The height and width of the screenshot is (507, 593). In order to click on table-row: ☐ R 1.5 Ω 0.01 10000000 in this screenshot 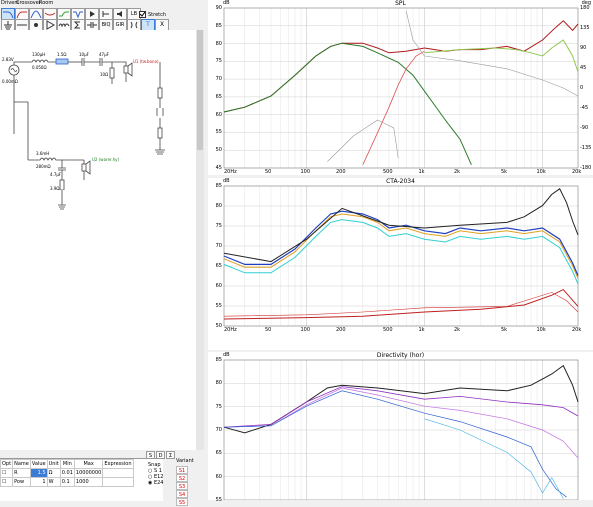, I will do `click(67, 473)`.